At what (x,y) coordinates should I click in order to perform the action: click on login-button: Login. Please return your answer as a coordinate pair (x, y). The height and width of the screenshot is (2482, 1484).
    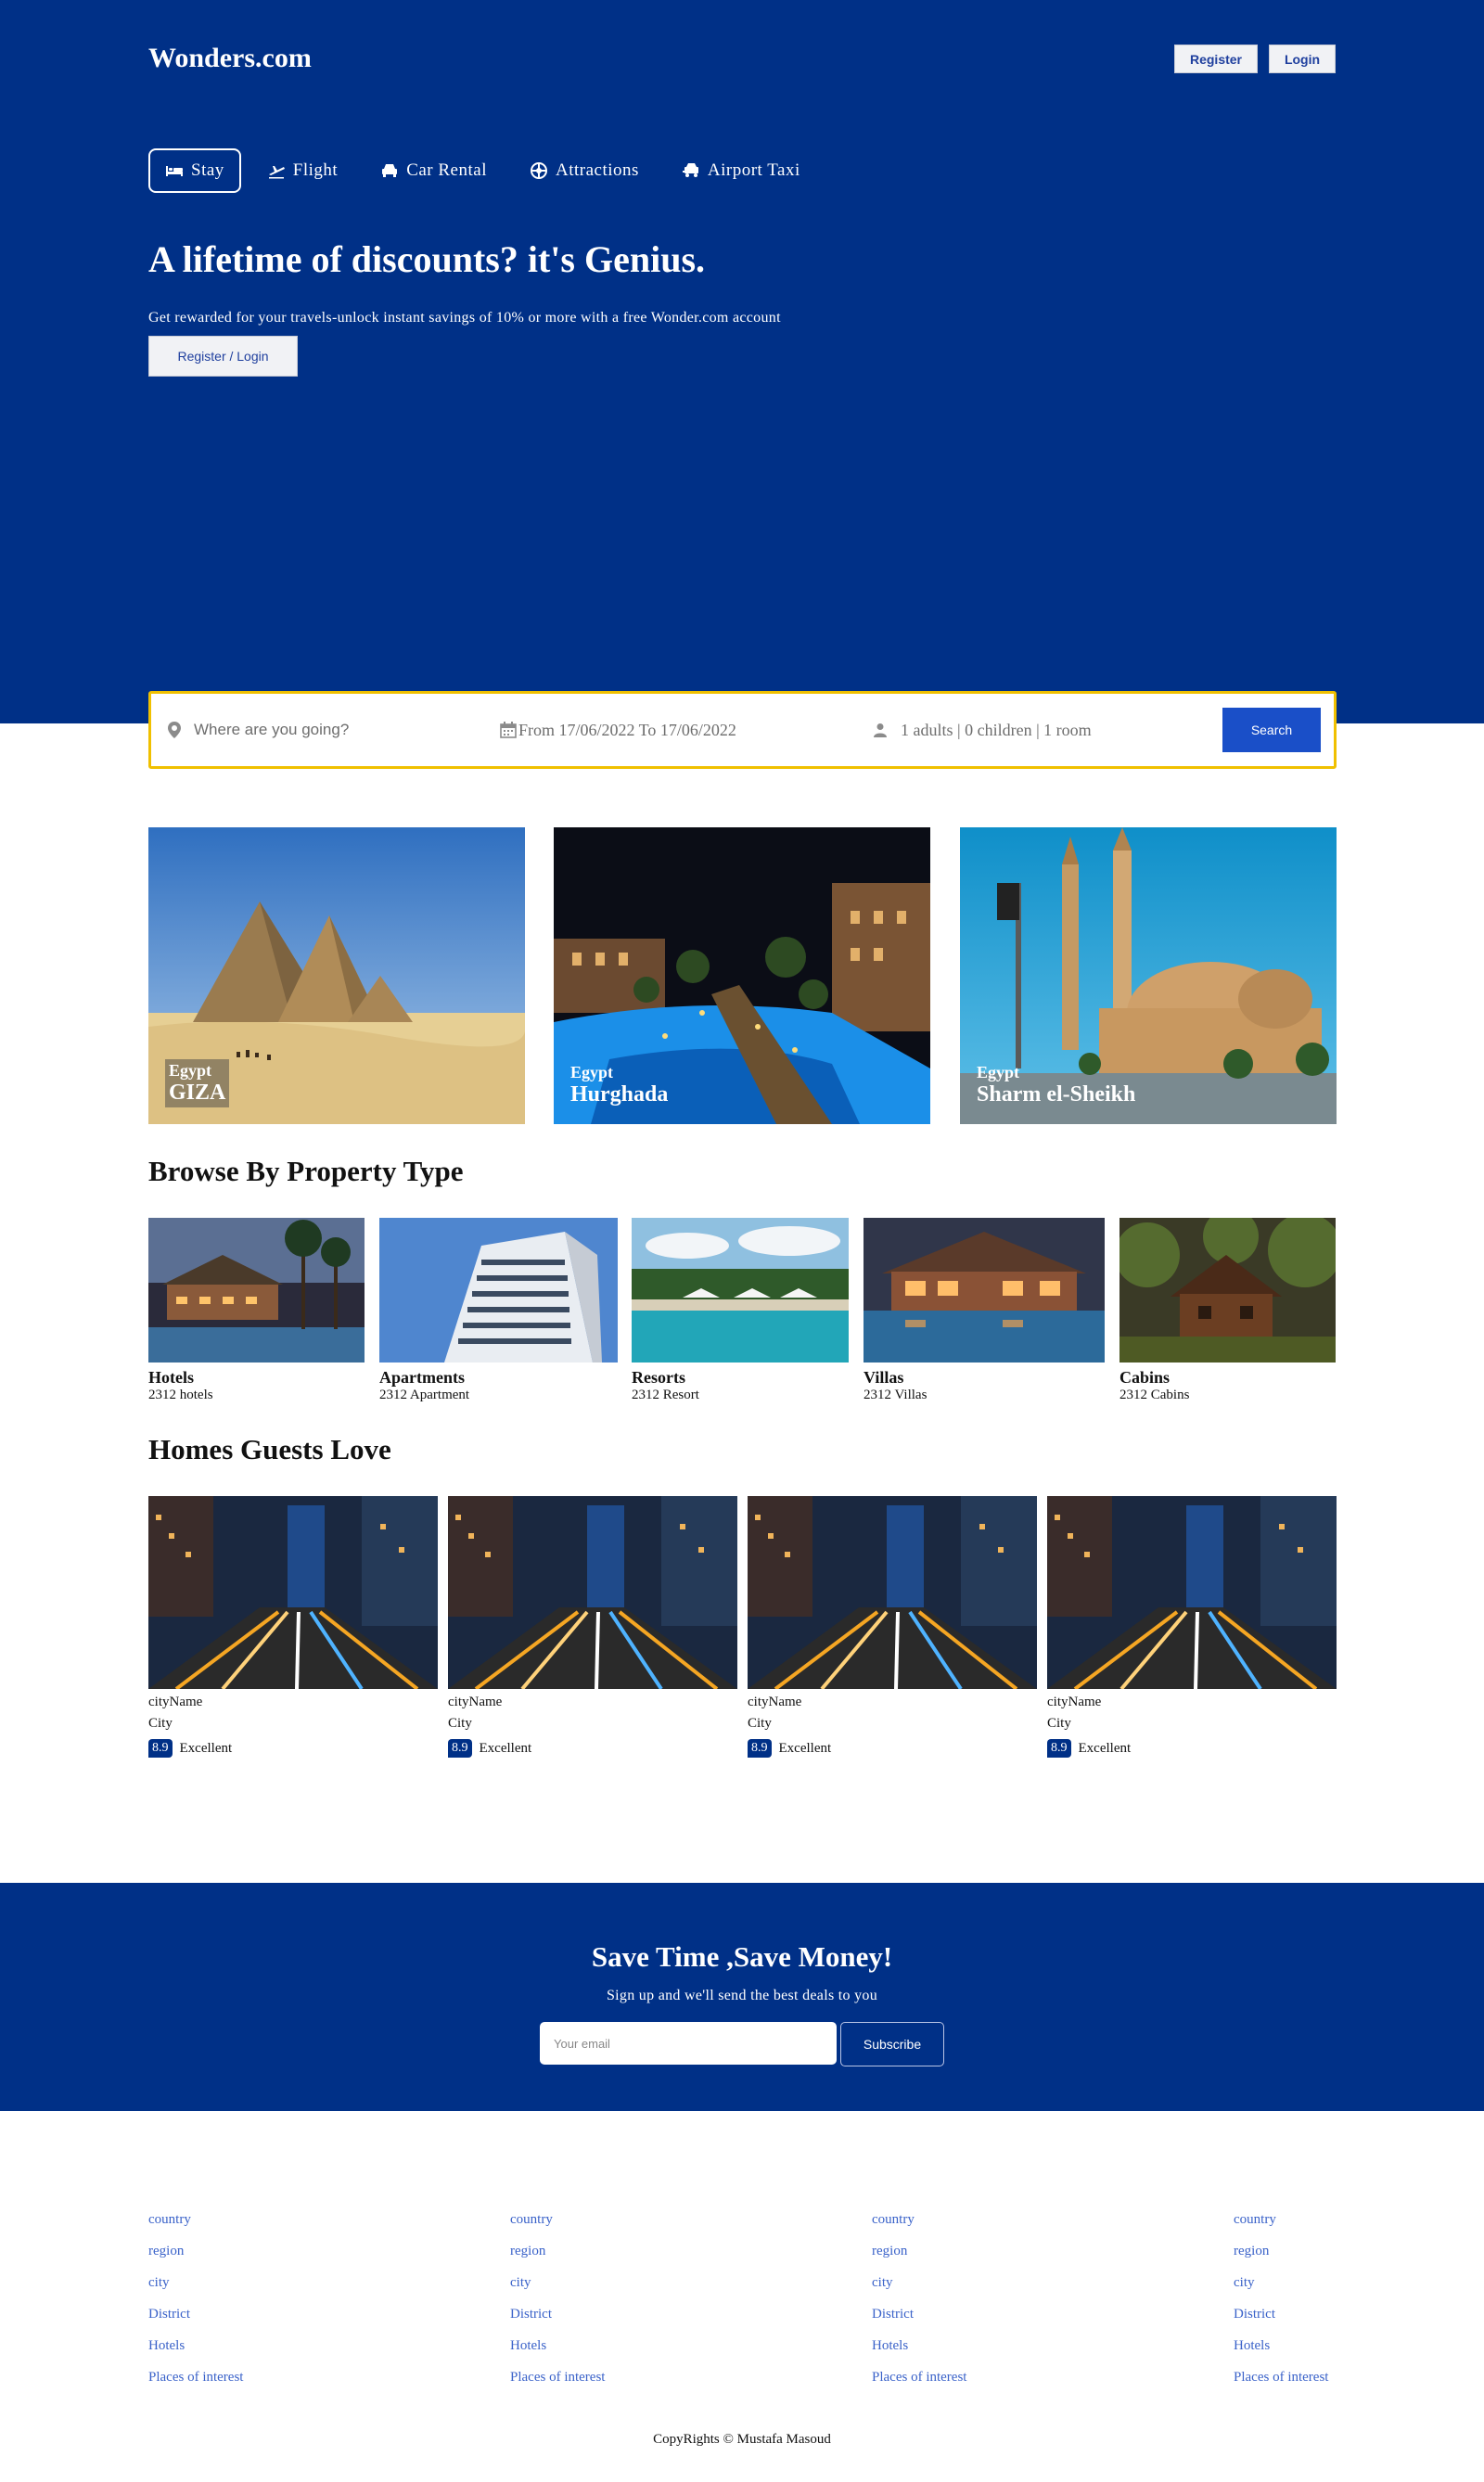
    Looking at the image, I should click on (1302, 59).